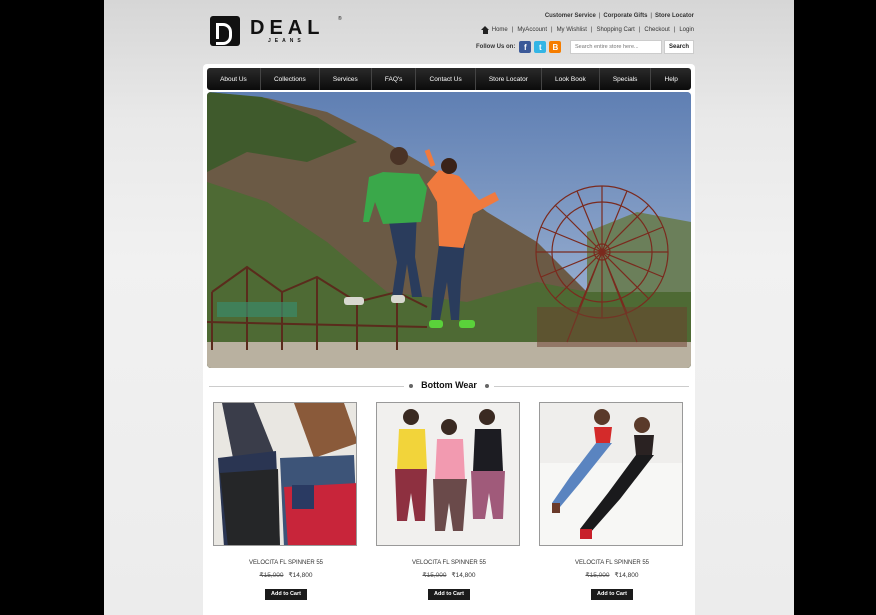 This screenshot has height=615, width=876. Describe the element at coordinates (394, 79) in the screenshot. I see `nav-faqs: FAQ's` at that location.